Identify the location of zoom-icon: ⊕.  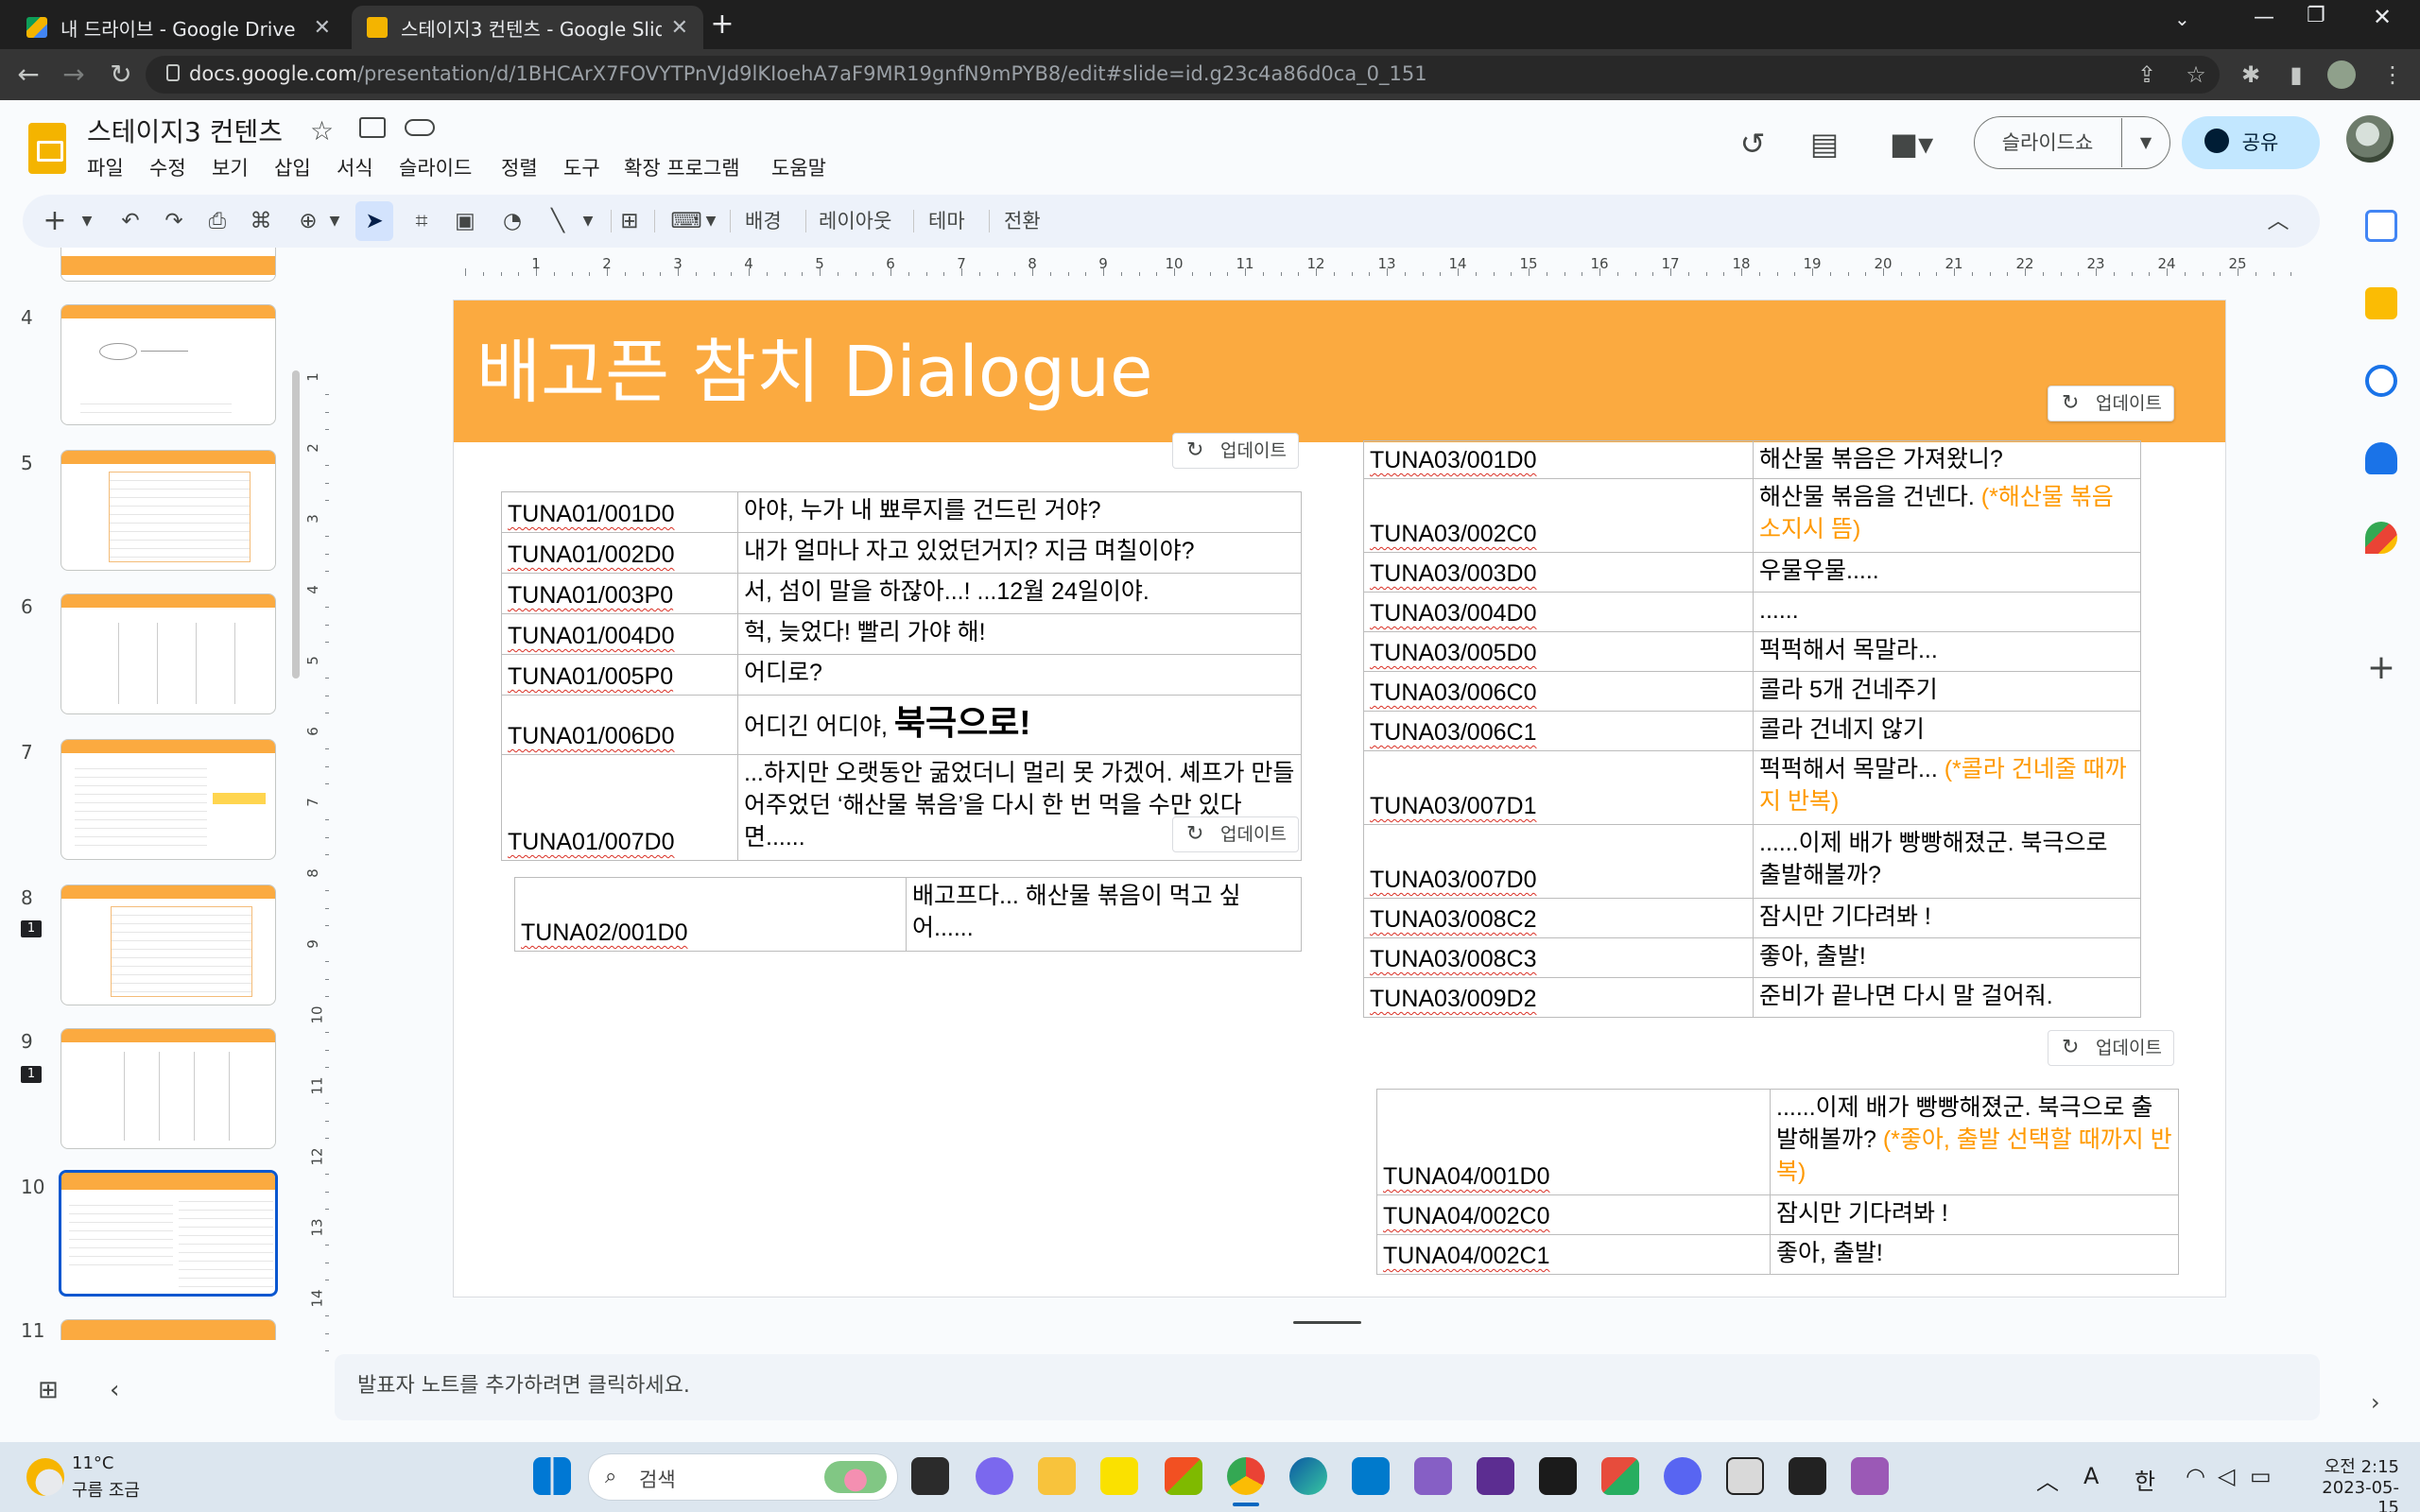
(308, 221).